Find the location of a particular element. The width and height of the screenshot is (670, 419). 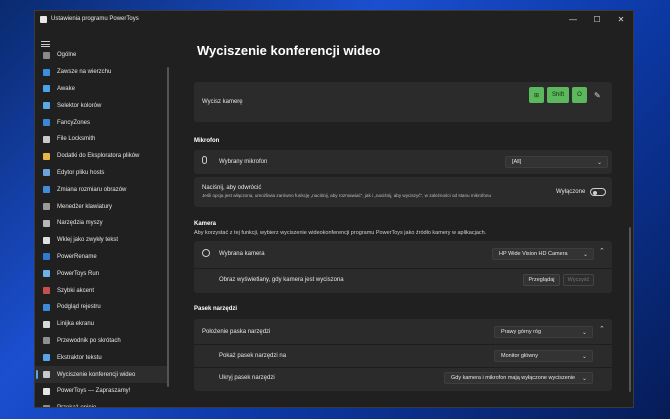

sidebar-item: Zmiana rozmiaru obrazów is located at coordinates (102, 189).